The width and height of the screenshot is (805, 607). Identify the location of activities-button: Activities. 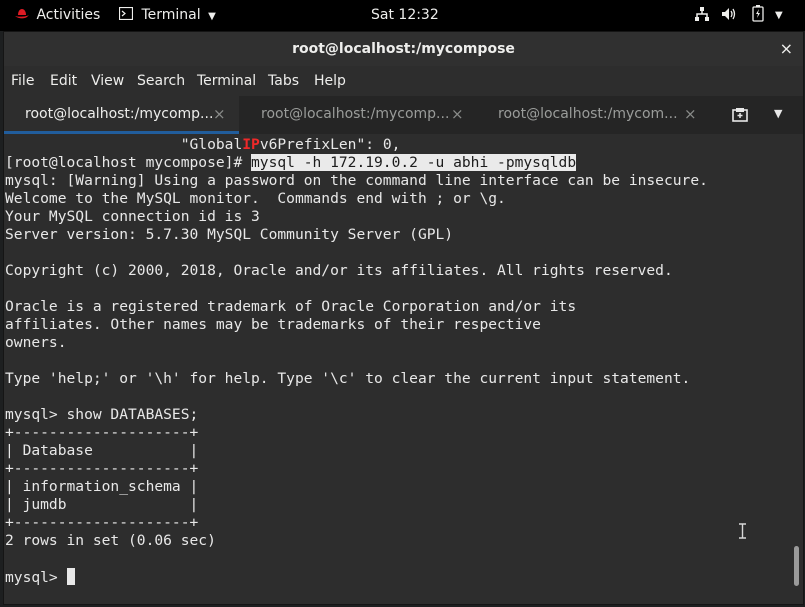
(57, 15).